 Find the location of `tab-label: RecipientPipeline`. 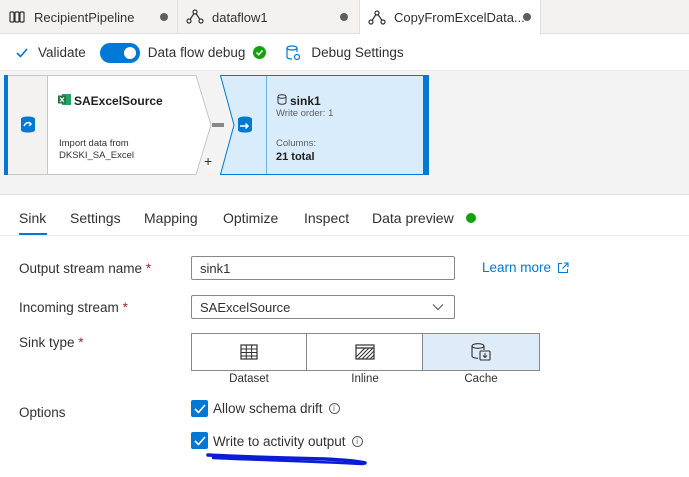

tab-label: RecipientPipeline is located at coordinates (84, 17).